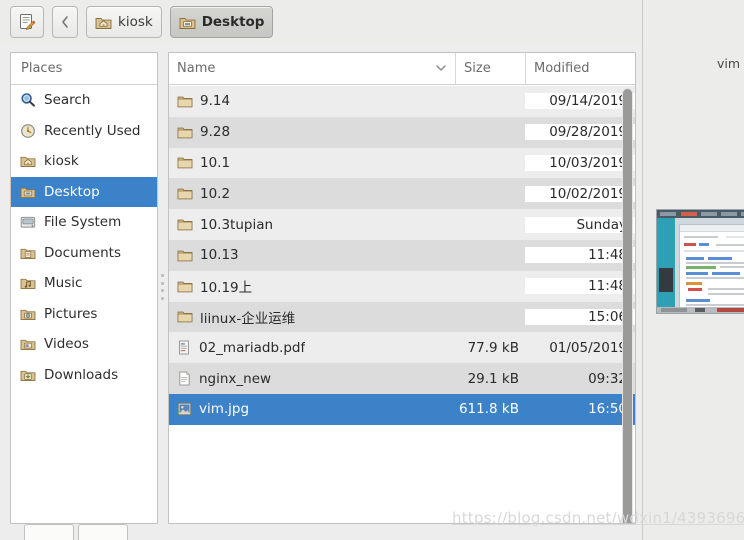 The width and height of the screenshot is (744, 540). Describe the element at coordinates (103, 532) in the screenshot. I see `remove-bookmark-button` at that location.